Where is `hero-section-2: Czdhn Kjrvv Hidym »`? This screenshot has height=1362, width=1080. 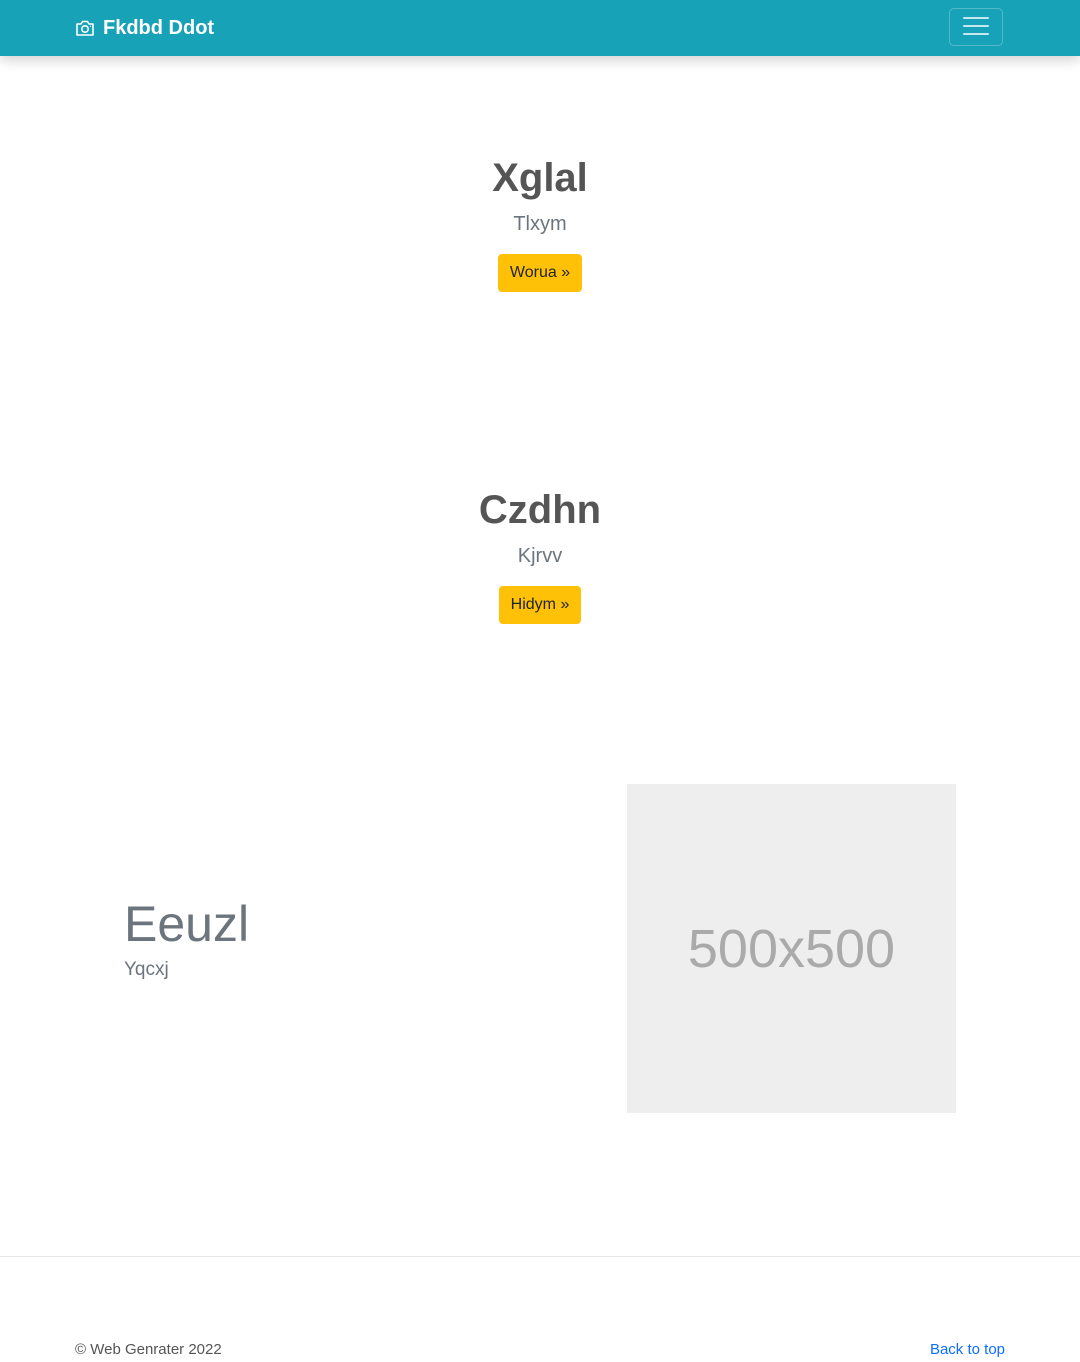 hero-section-2: Czdhn Kjrvv Hidym » is located at coordinates (540, 555).